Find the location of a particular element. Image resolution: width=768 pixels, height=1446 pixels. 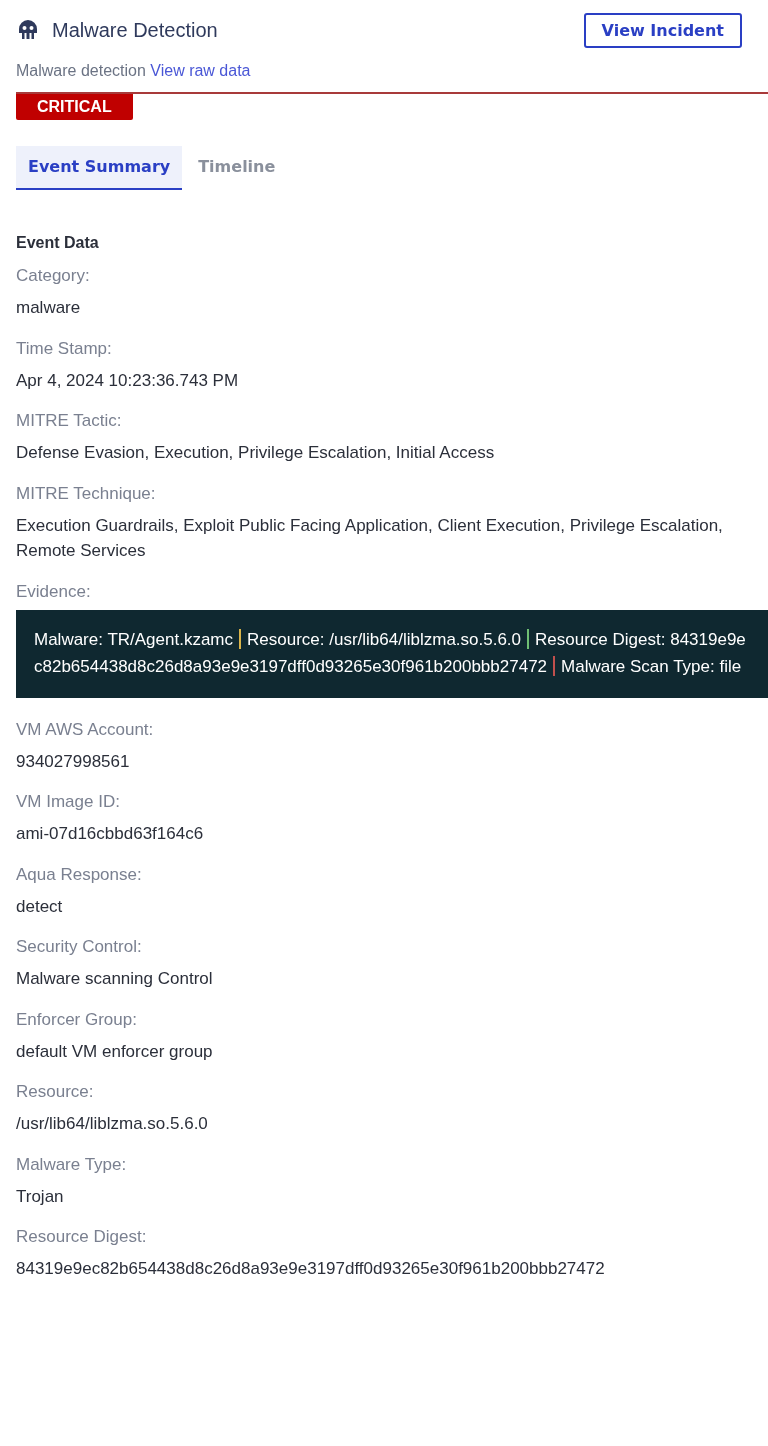

severity-badge: CRITICAL is located at coordinates (74, 107).